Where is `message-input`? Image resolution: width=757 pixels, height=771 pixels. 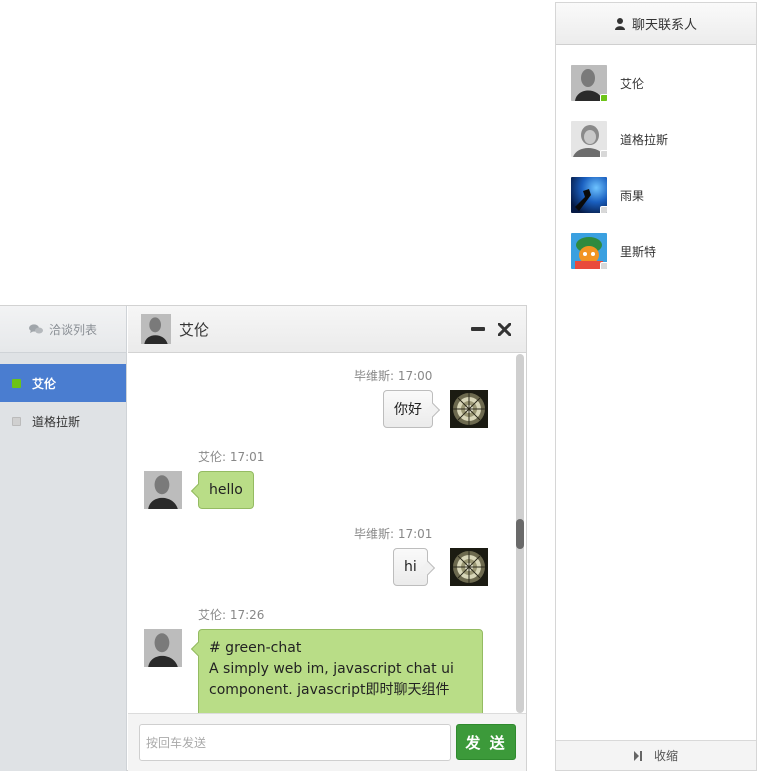
message-input is located at coordinates (295, 742).